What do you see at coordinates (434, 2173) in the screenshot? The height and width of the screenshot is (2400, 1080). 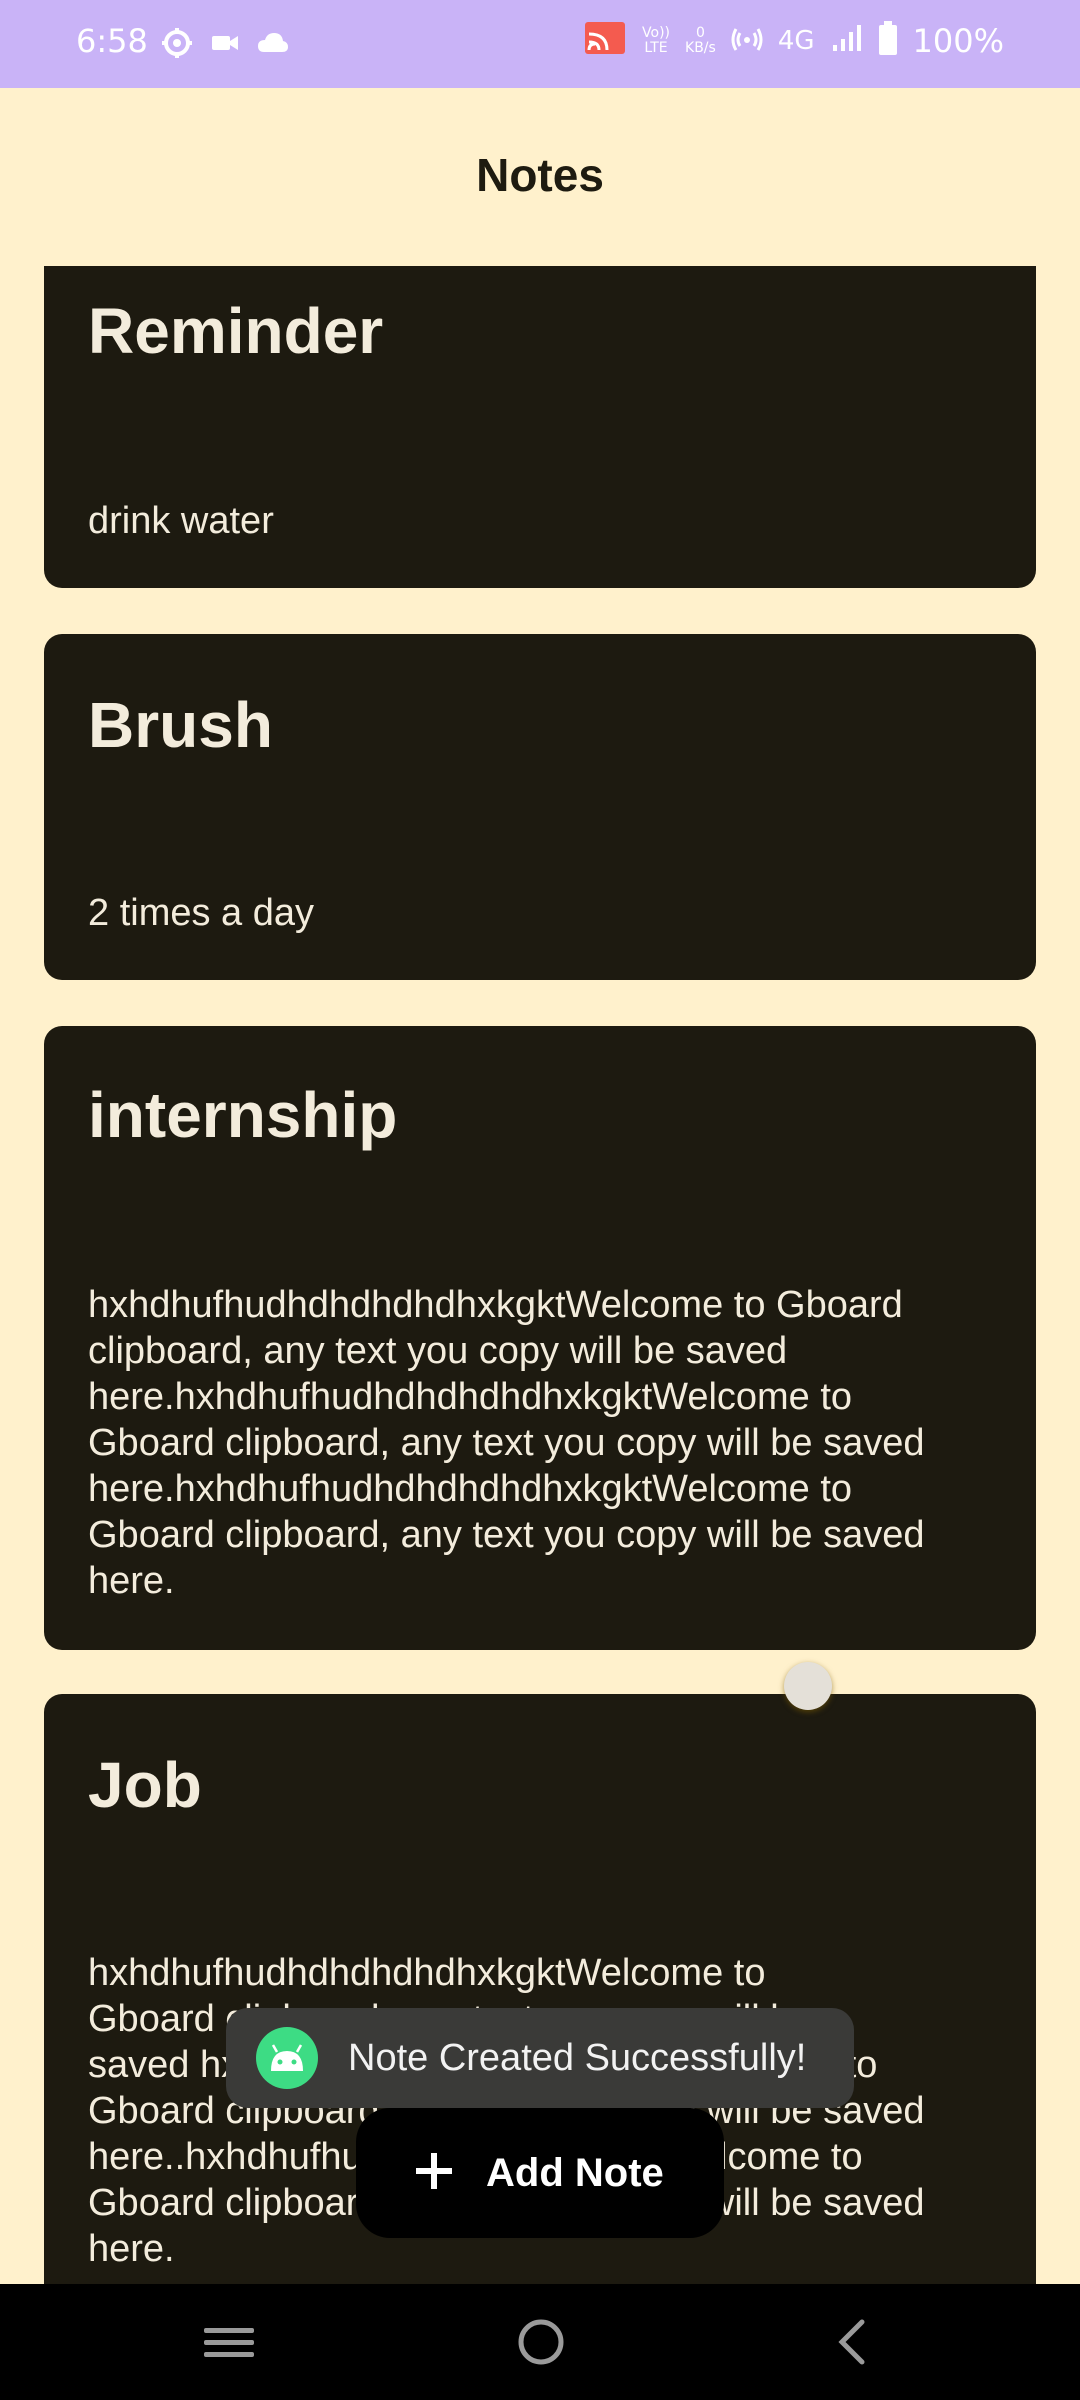 I see `plus-icon` at bounding box center [434, 2173].